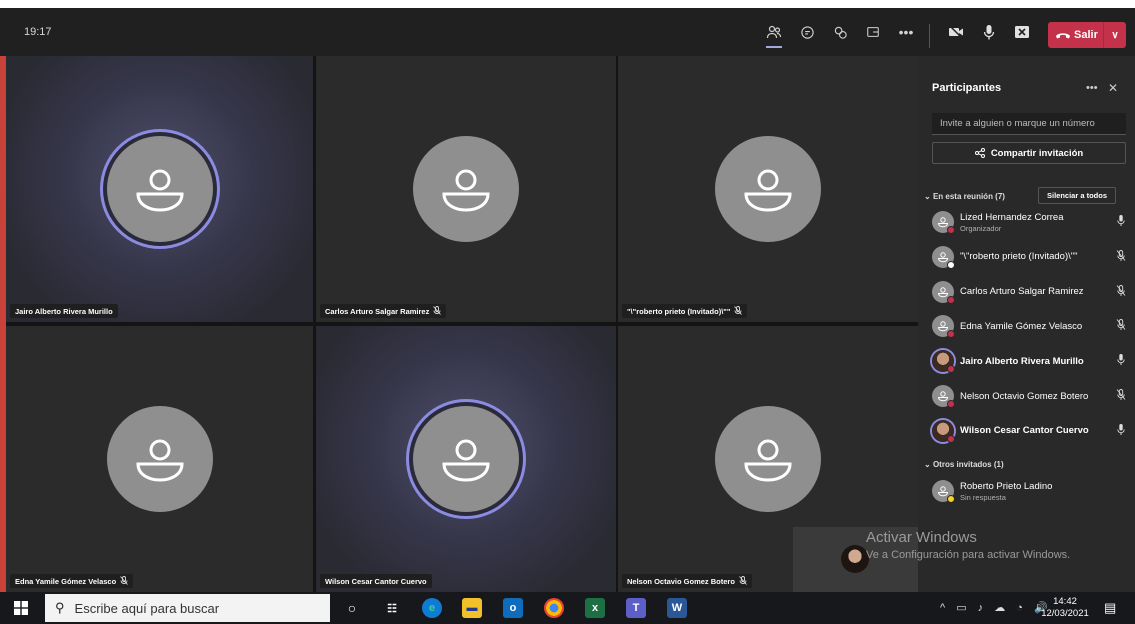 This screenshot has height=624, width=1135. Describe the element at coordinates (1029, 124) in the screenshot. I see `invite-input` at that location.